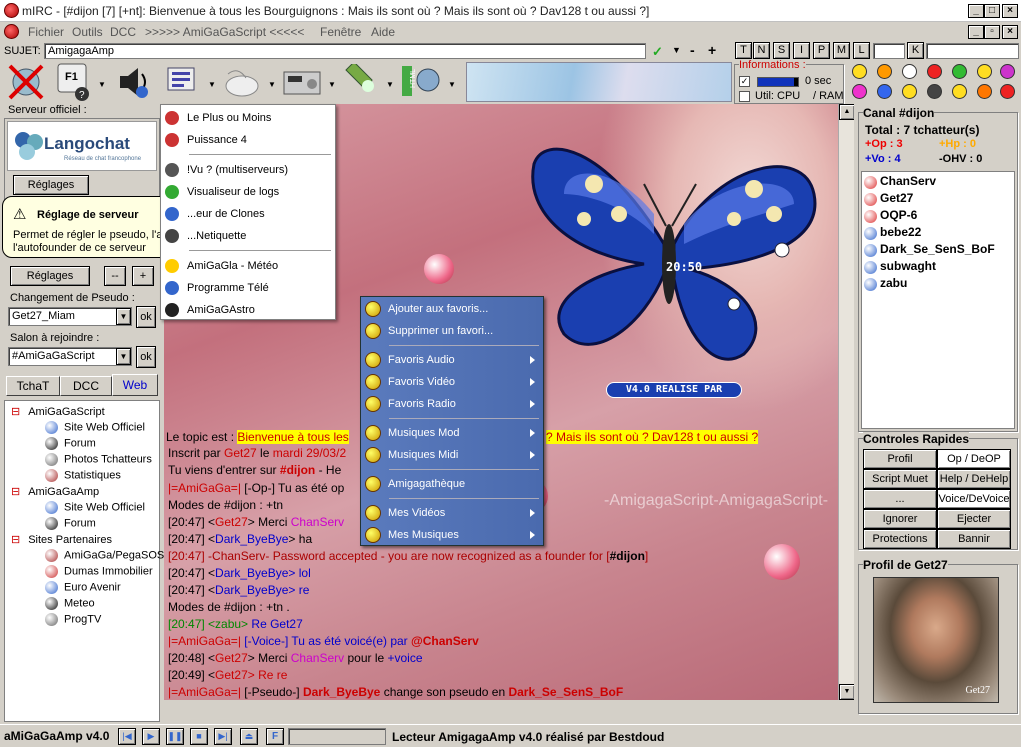 The height and width of the screenshot is (747, 1021). What do you see at coordinates (744, 96) in the screenshot?
I see `util-checkbox` at bounding box center [744, 96].